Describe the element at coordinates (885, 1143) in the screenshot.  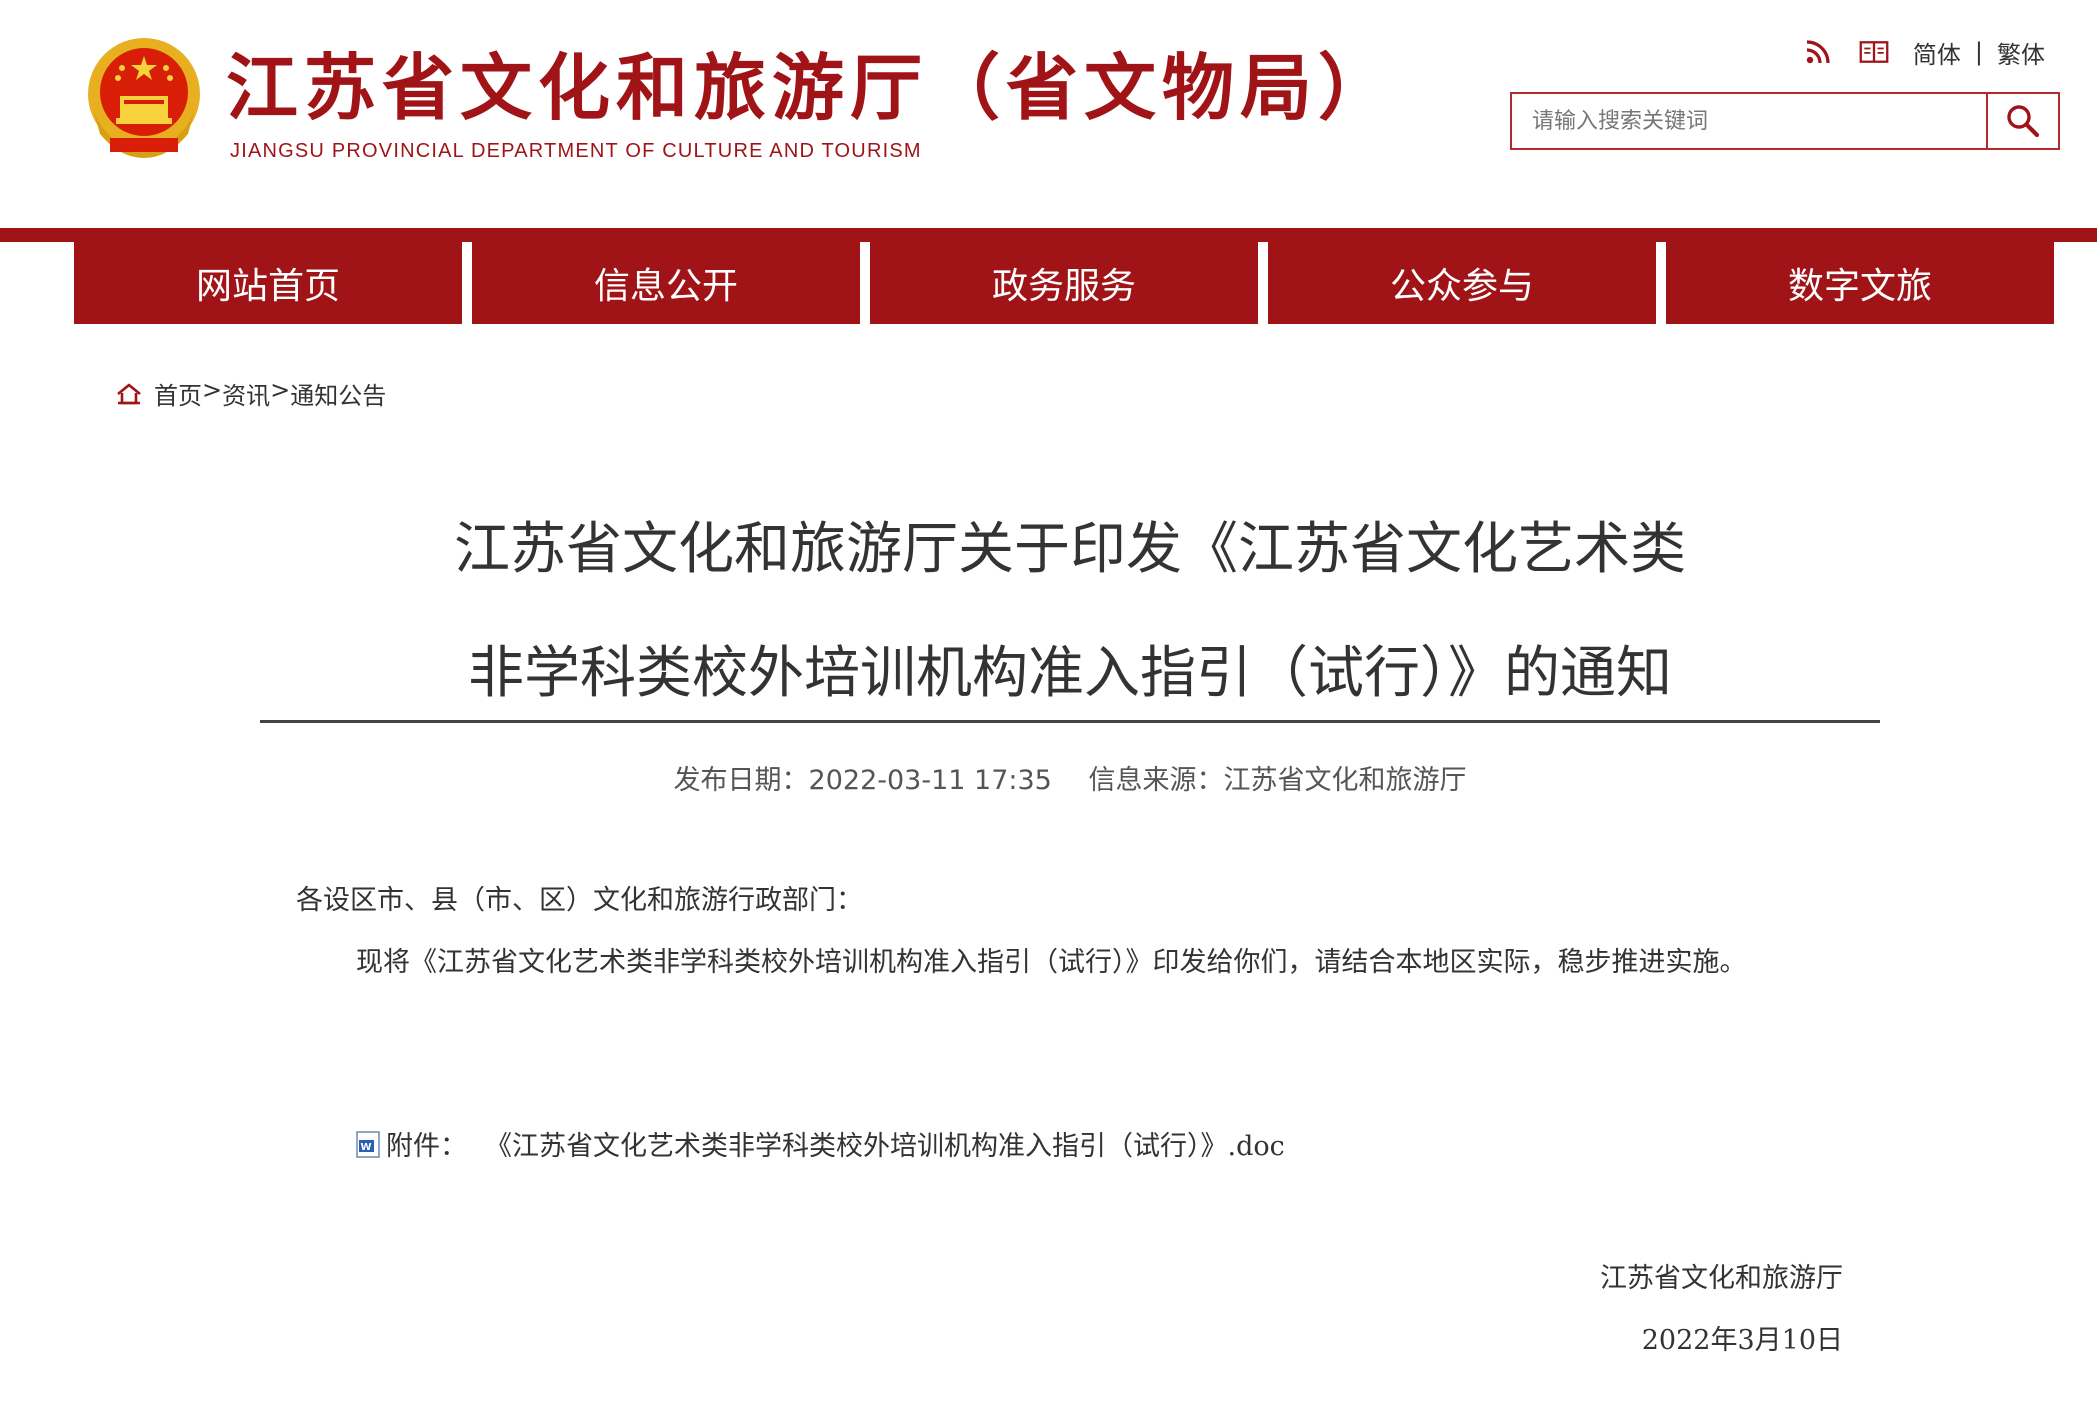
I see `attachment-link: 《江苏省文化艺术类非学科类校外培训机构准入指引（试行）》.doc` at that location.